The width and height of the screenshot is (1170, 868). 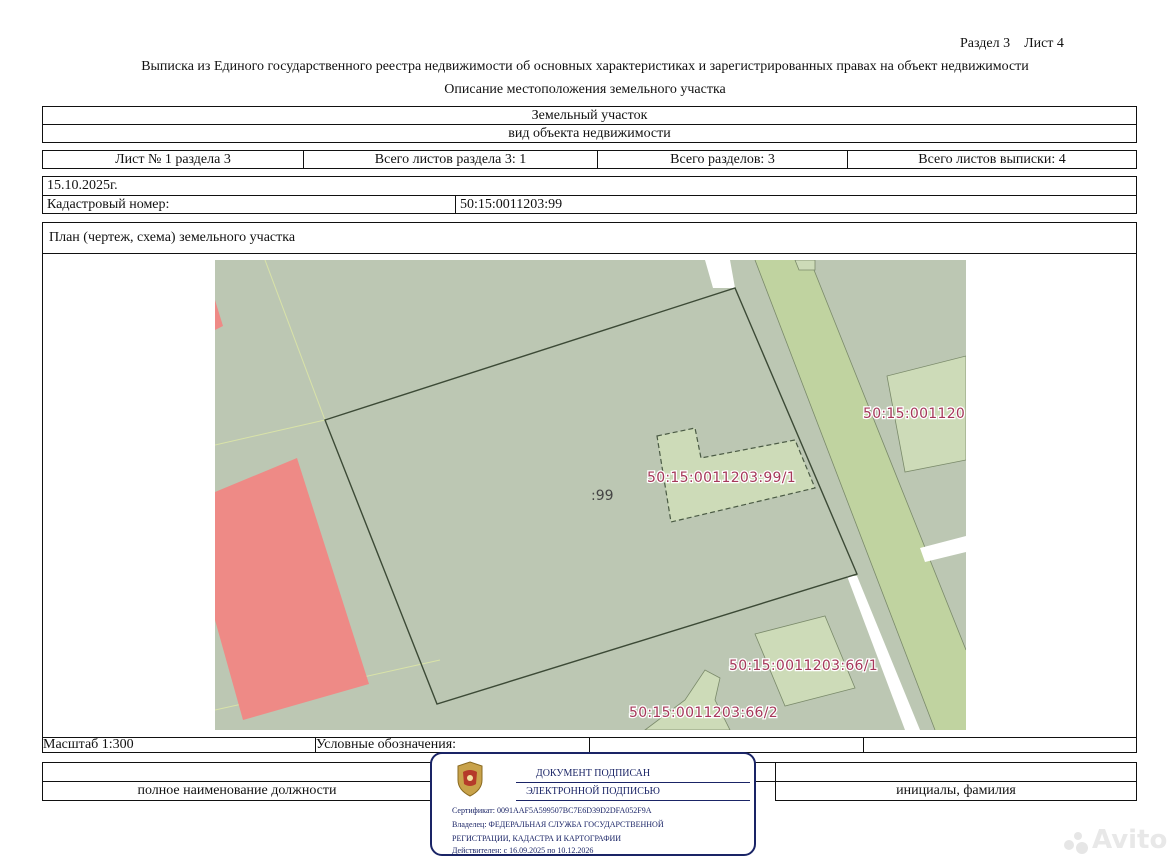 I want to click on plan-title: План (чертеж, схема) земельного участка, so click(x=589, y=238).